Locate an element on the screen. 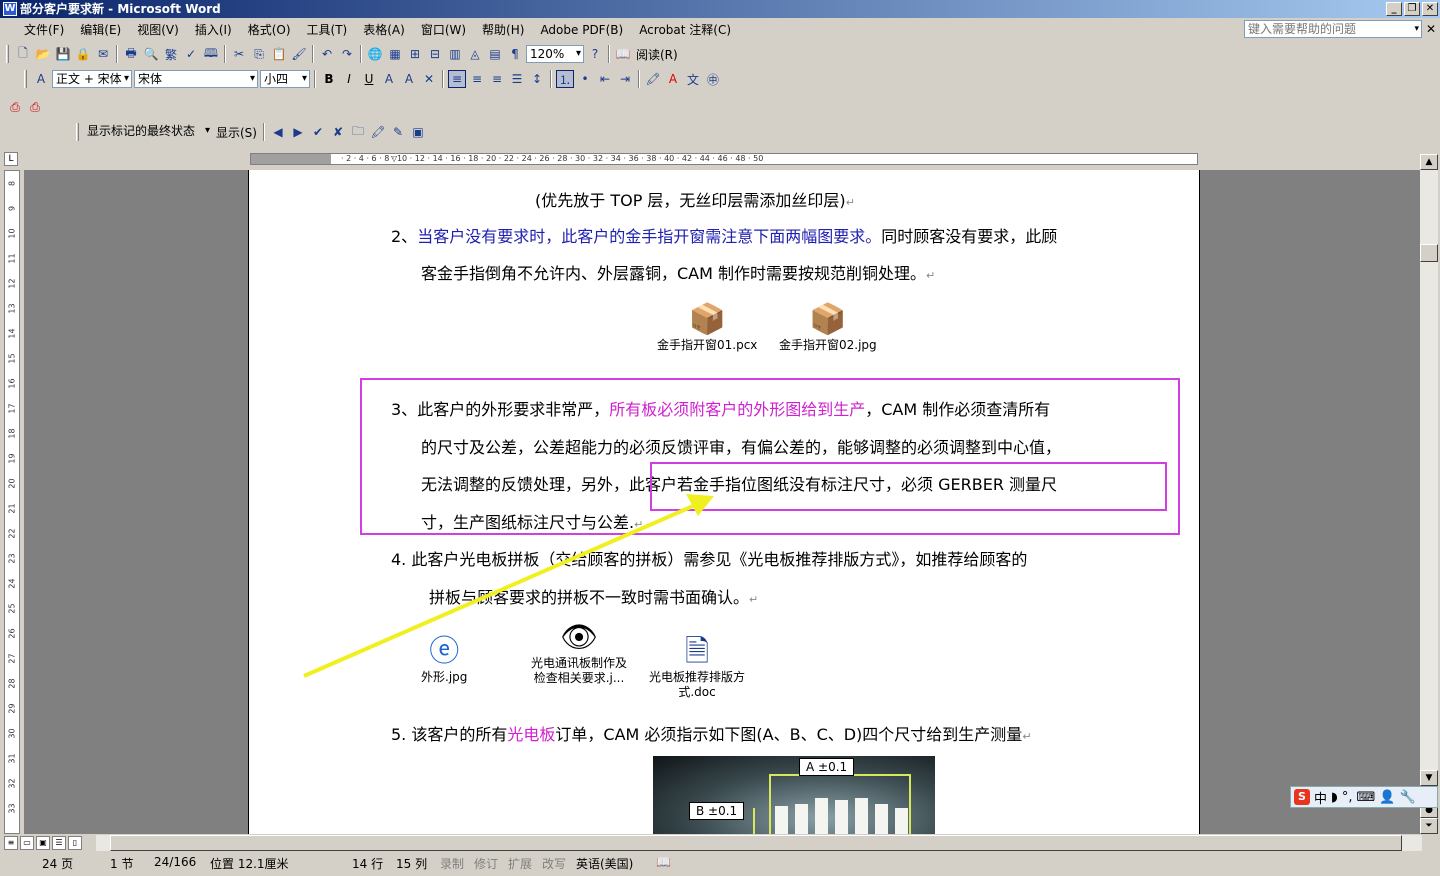 The width and height of the screenshot is (1440, 876). vertical-scrollbar: ▲ ▼ ⏶ ● ⏷ is located at coordinates (1429, 494).